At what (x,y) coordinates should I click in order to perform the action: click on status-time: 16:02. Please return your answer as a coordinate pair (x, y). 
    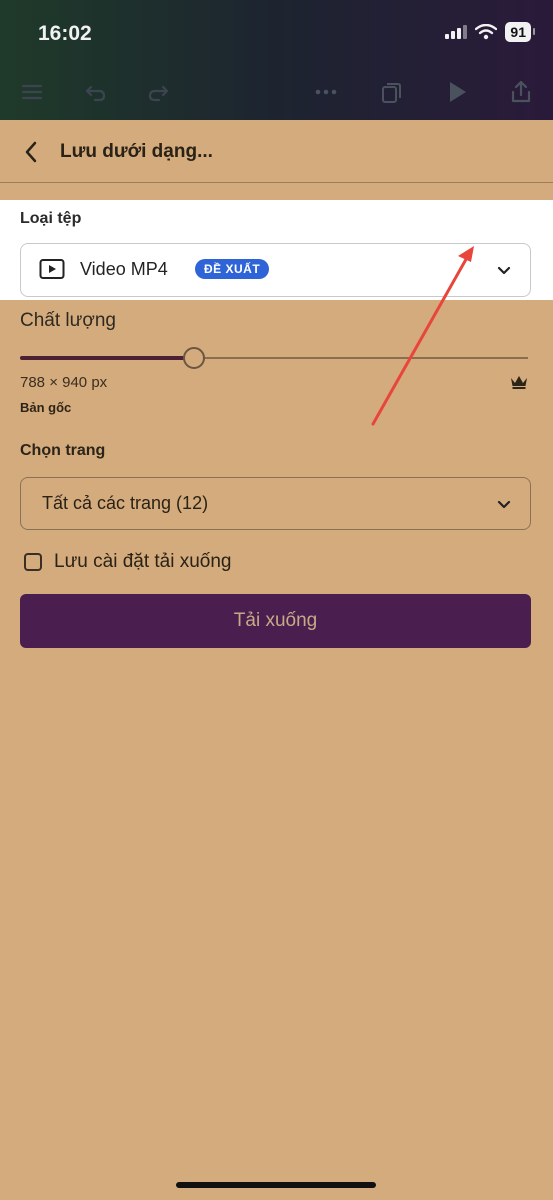
    Looking at the image, I should click on (65, 33).